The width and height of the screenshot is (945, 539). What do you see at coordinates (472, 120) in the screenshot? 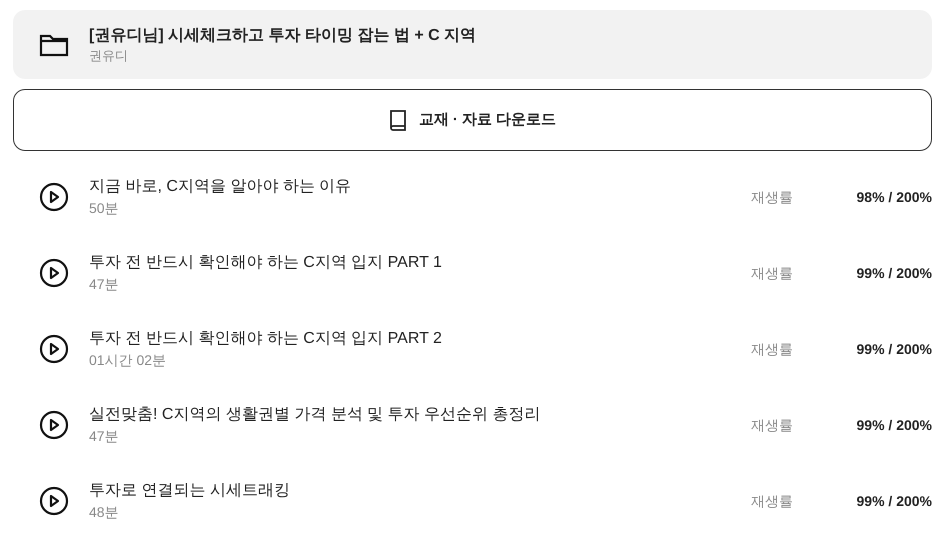
I see `download-button: 교재 · 자료 다운로드` at bounding box center [472, 120].